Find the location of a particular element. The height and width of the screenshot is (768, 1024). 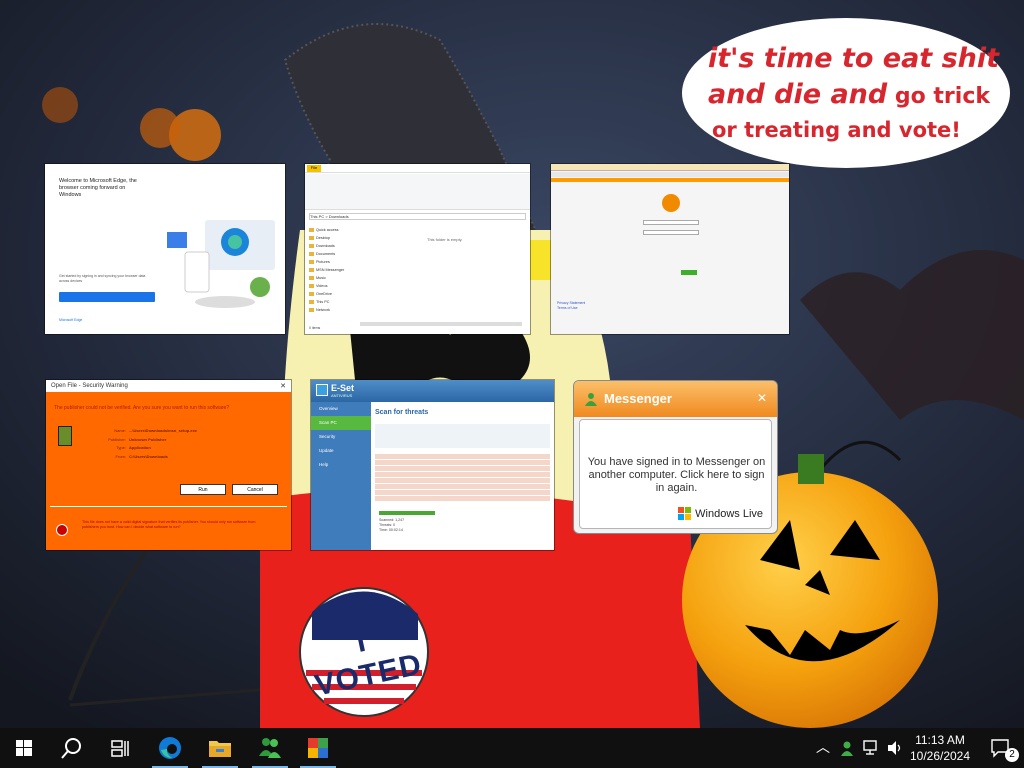

field-value: ...\Users\Downloads\msn_setup.exe is located at coordinates (163, 430).